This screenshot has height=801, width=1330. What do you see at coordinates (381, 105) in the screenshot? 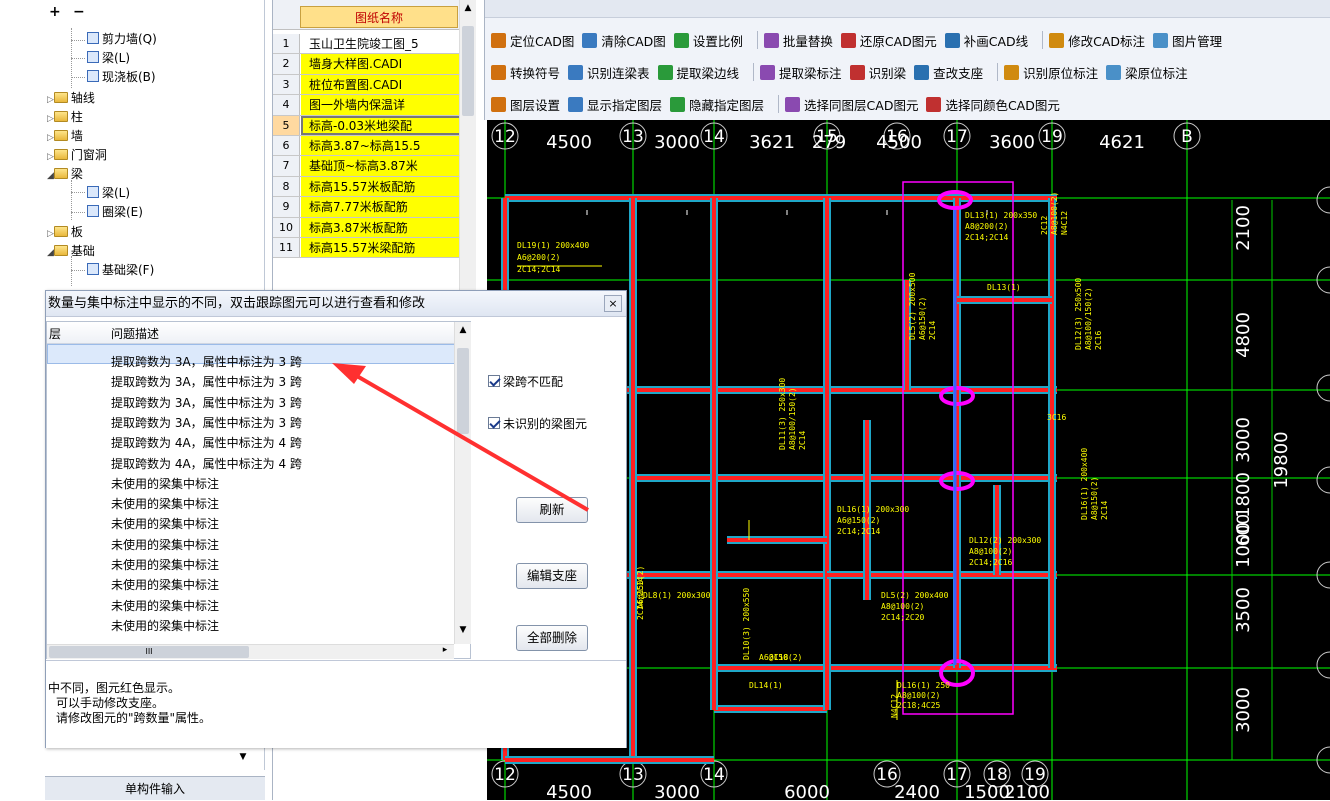
I see `drawing-row-name: 图一外墙内保温详` at bounding box center [381, 105].